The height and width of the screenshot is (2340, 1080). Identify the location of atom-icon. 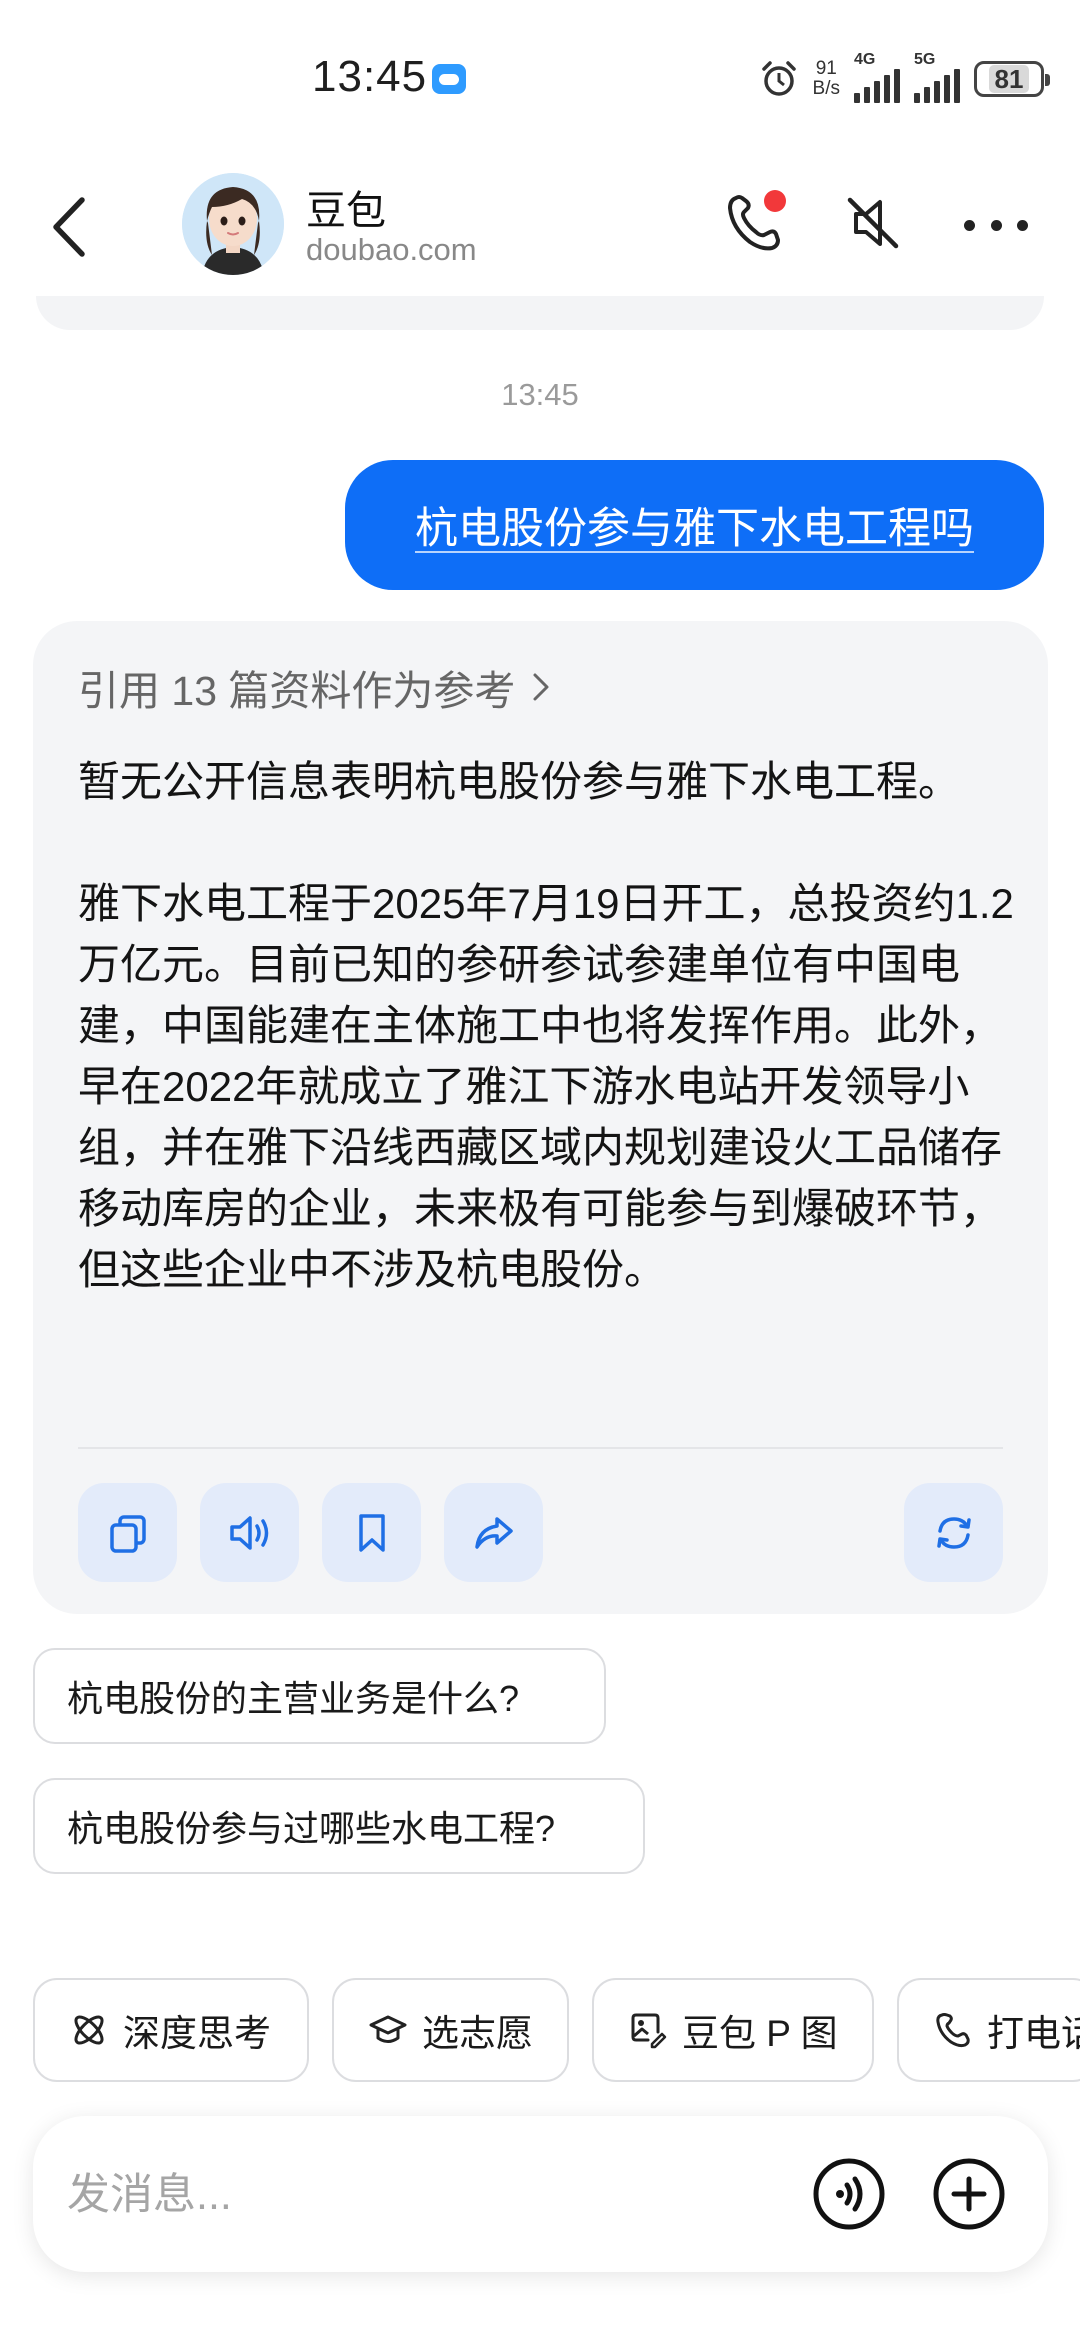
(89, 2030).